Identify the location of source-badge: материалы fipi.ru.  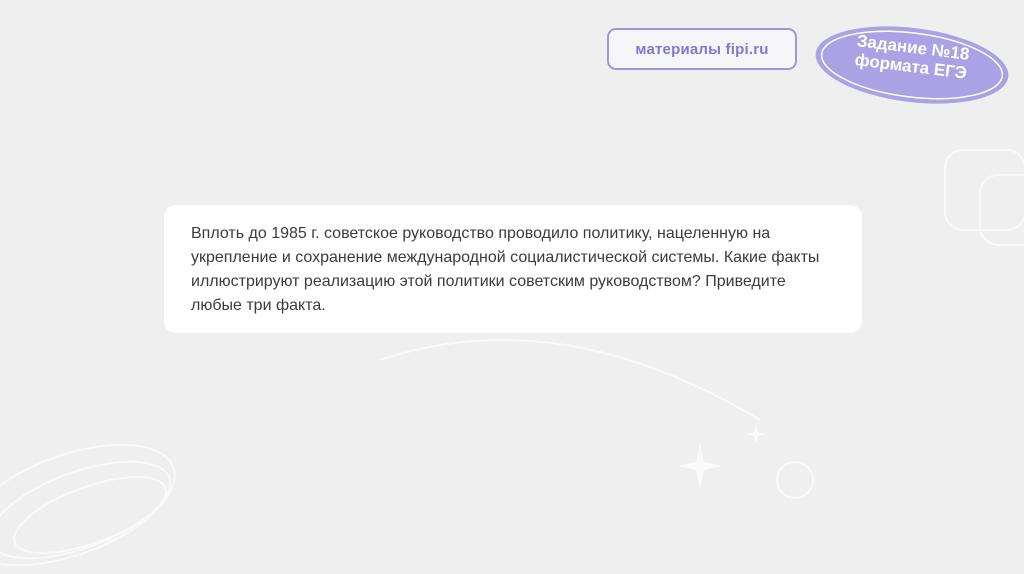
(702, 49).